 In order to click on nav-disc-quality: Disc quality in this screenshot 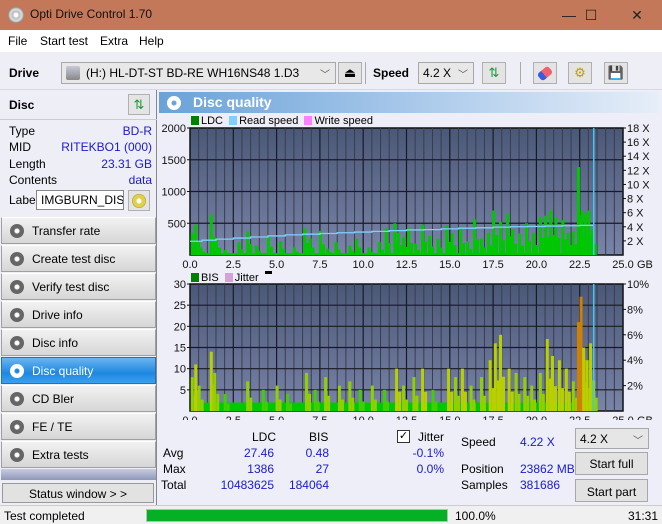, I will do `click(78, 370)`.